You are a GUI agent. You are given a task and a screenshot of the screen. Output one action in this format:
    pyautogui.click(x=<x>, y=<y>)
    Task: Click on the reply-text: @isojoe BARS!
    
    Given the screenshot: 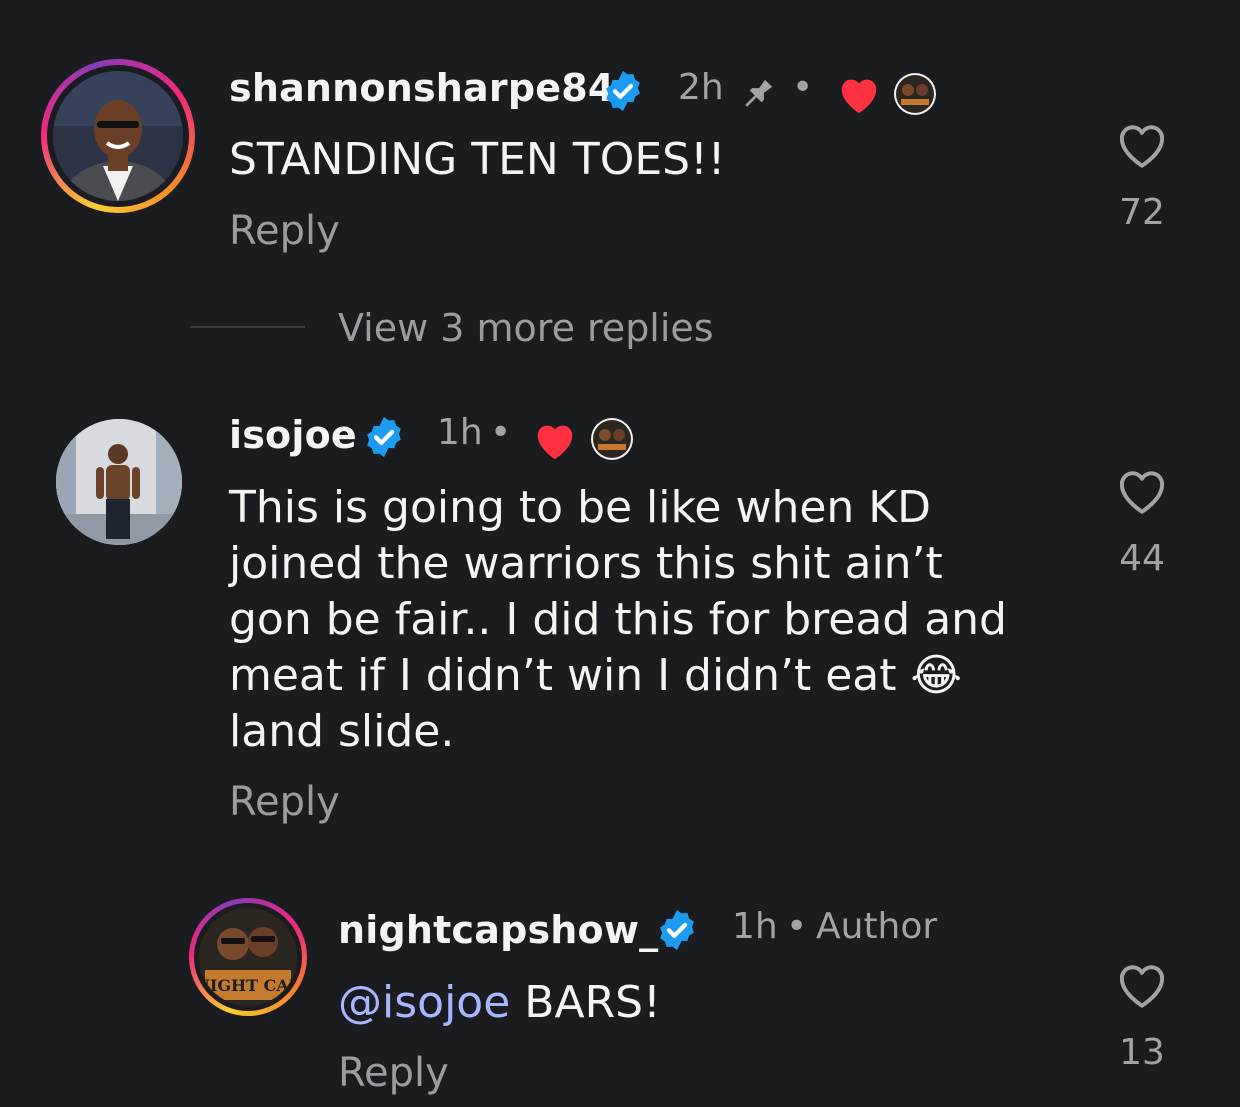 What is the action you would take?
    pyautogui.click(x=499, y=1003)
    